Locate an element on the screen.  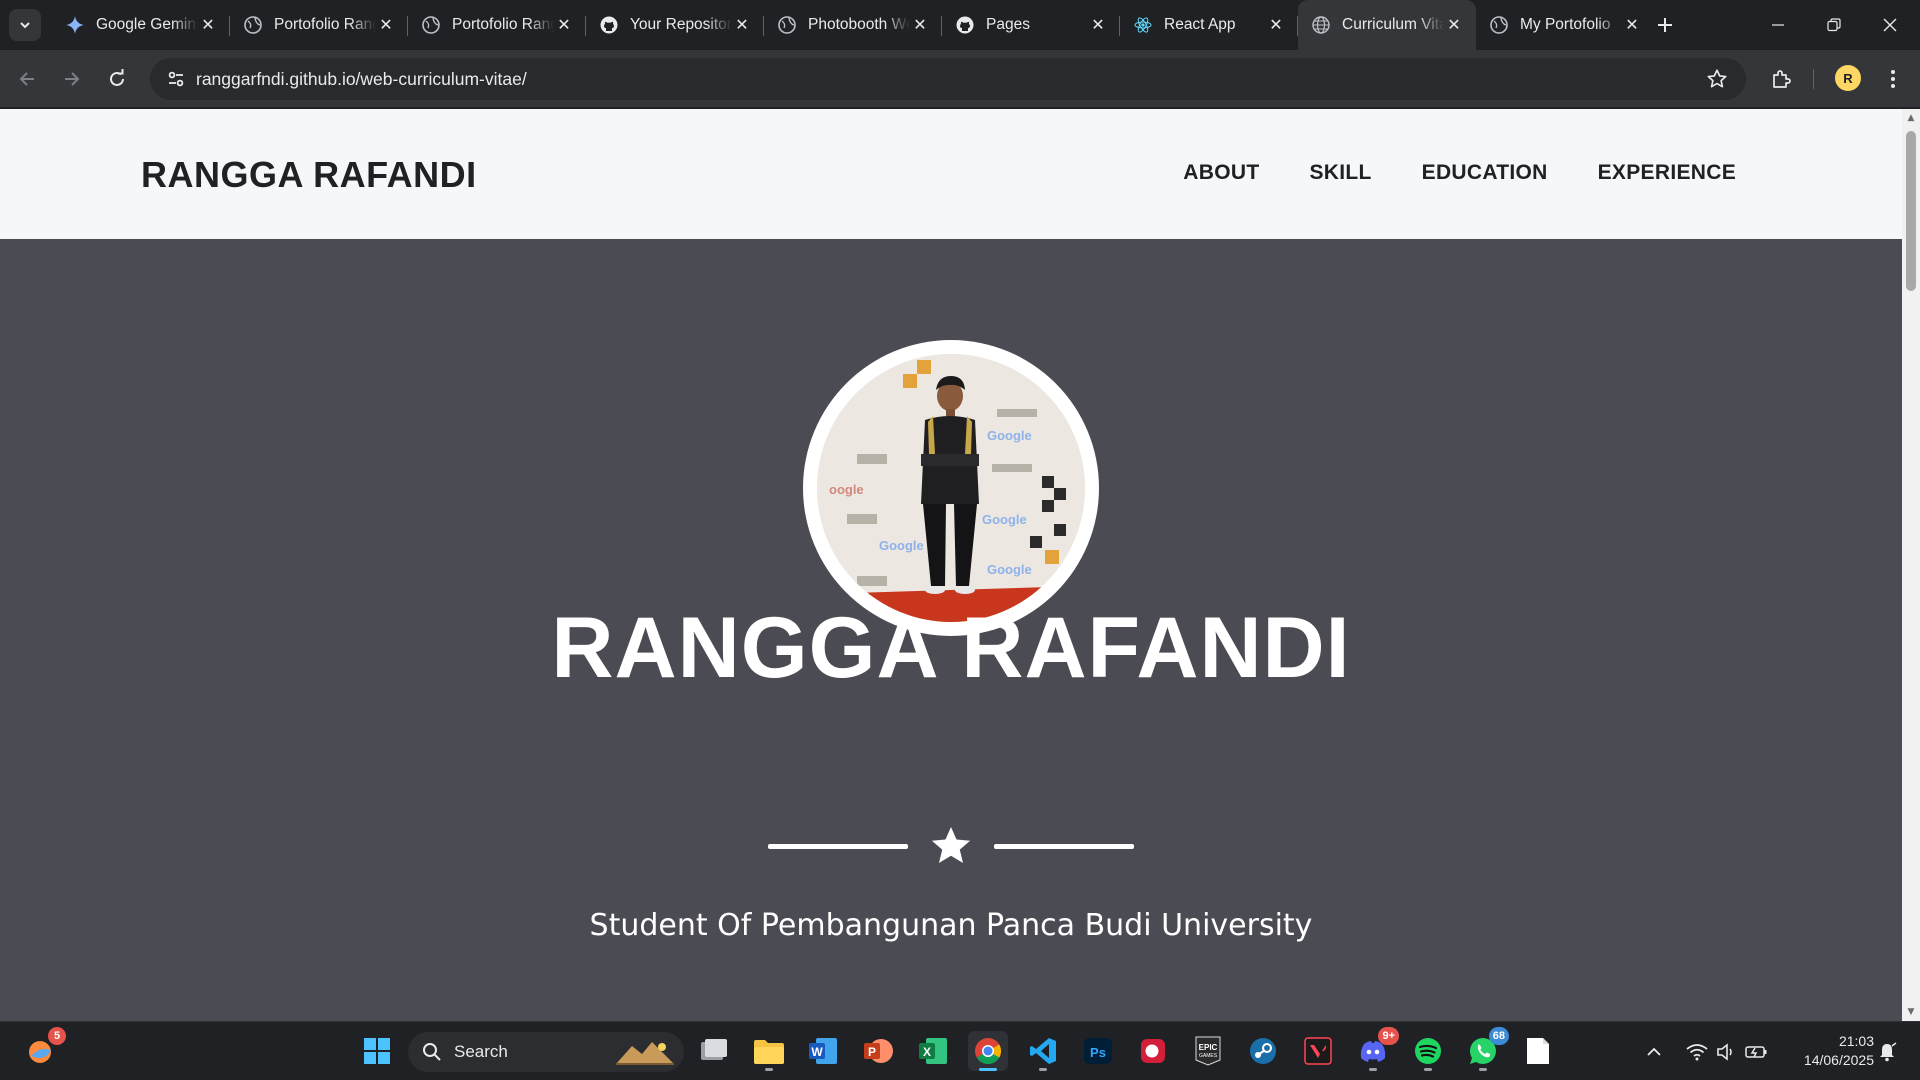
taskbar-task-view is located at coordinates (714, 1051).